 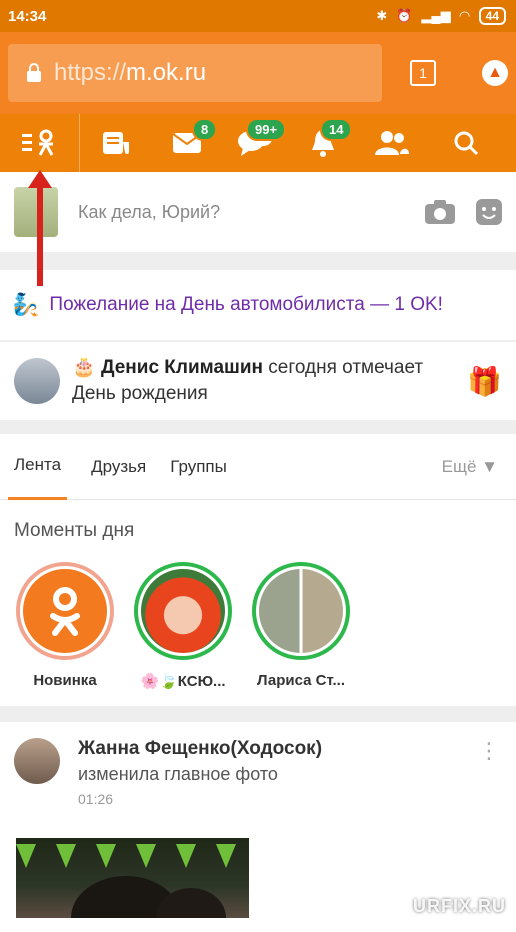 I want to click on post-photo, so click(x=132, y=878).